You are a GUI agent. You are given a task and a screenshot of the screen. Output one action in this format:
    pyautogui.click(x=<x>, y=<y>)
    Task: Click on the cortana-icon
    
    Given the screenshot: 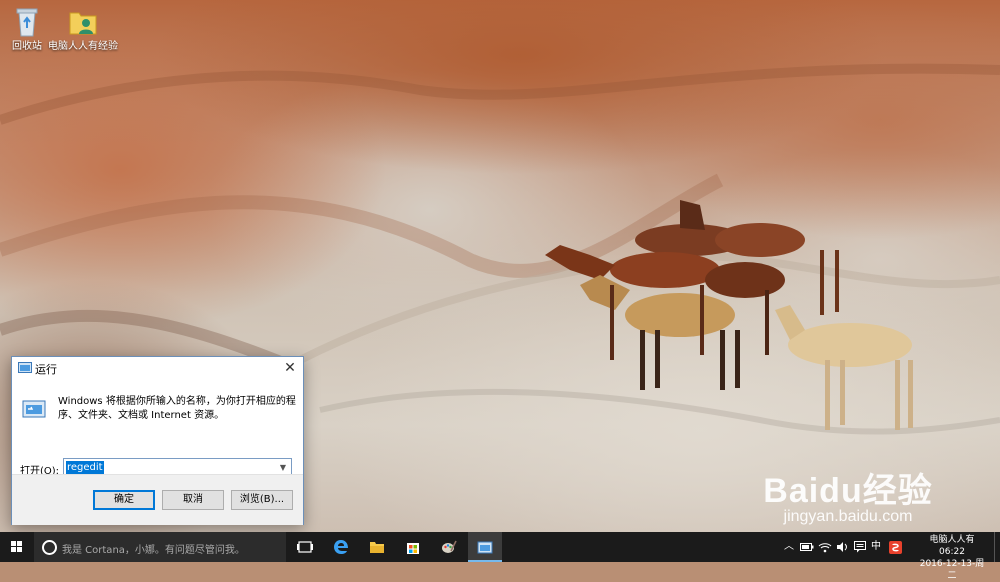 What is the action you would take?
    pyautogui.click(x=49, y=547)
    